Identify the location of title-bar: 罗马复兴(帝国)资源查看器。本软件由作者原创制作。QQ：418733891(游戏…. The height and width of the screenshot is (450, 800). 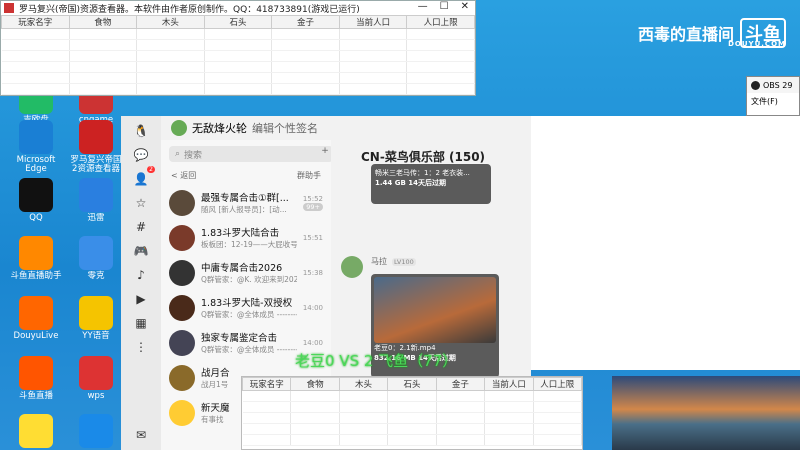
(238, 8).